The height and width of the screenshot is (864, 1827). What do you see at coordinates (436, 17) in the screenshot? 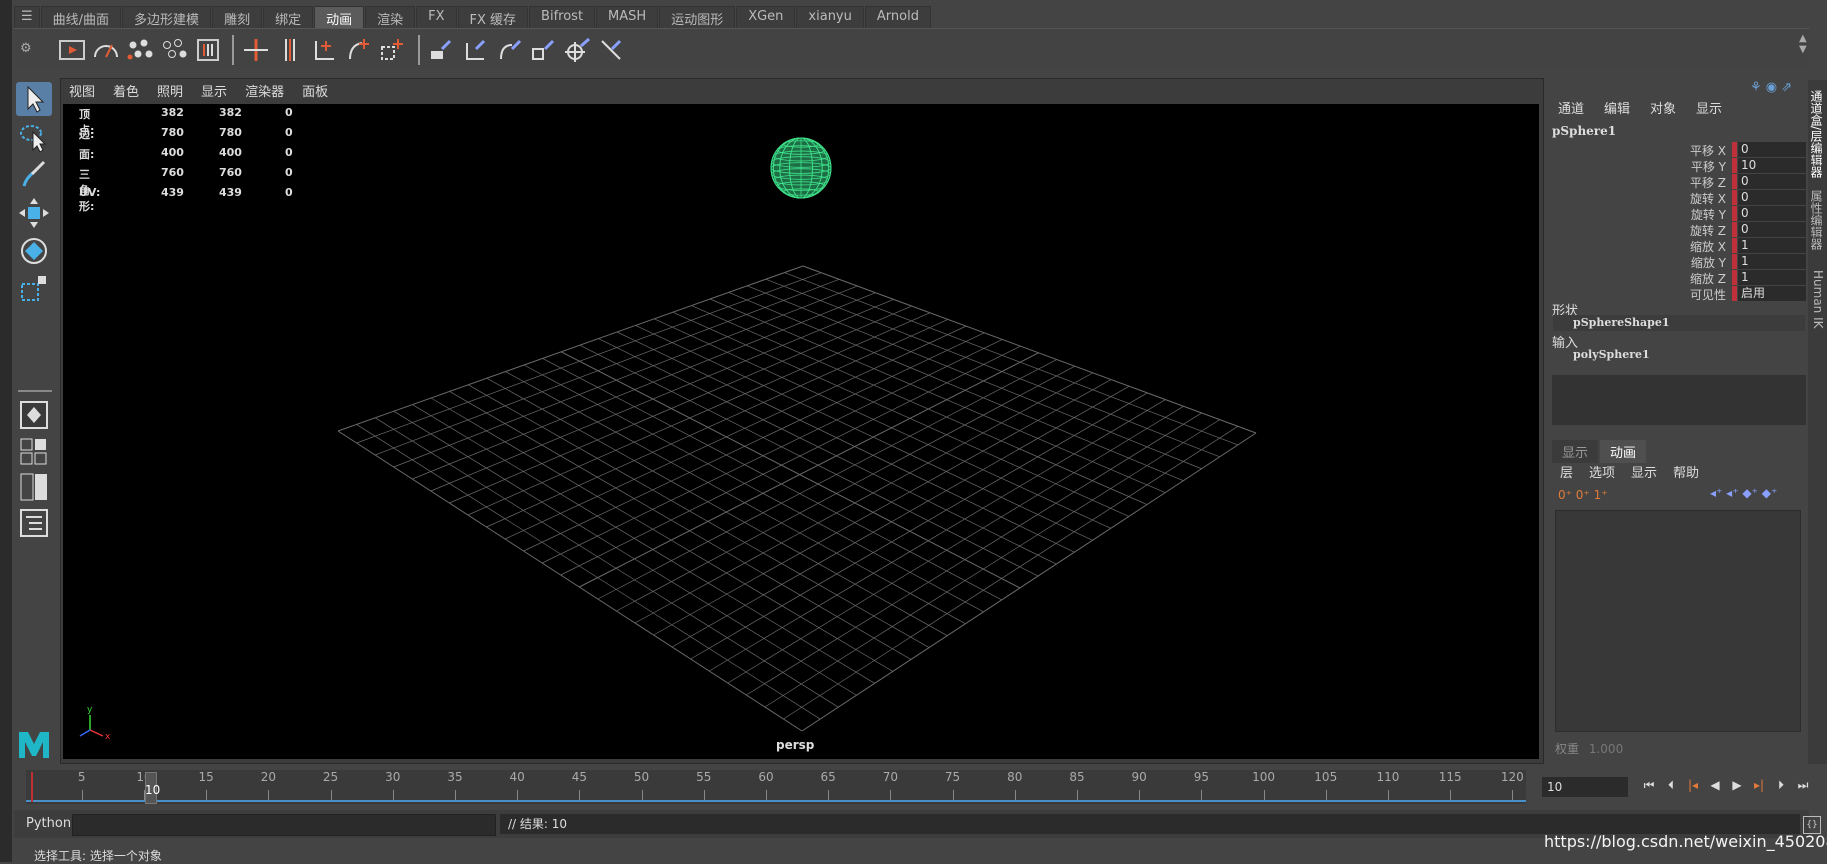
I see `shelf-tab-6: FX` at bounding box center [436, 17].